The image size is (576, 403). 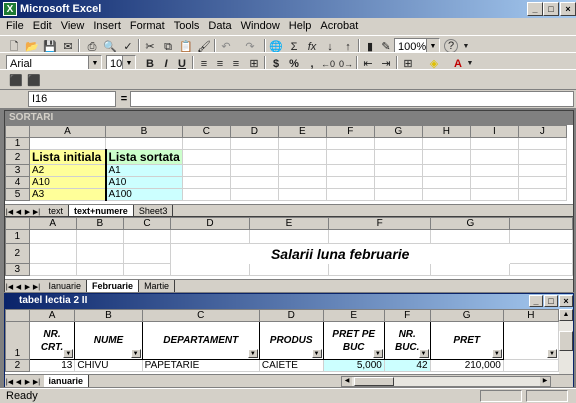 What do you see at coordinates (542, 131) in the screenshot?
I see `col-header: J` at bounding box center [542, 131].